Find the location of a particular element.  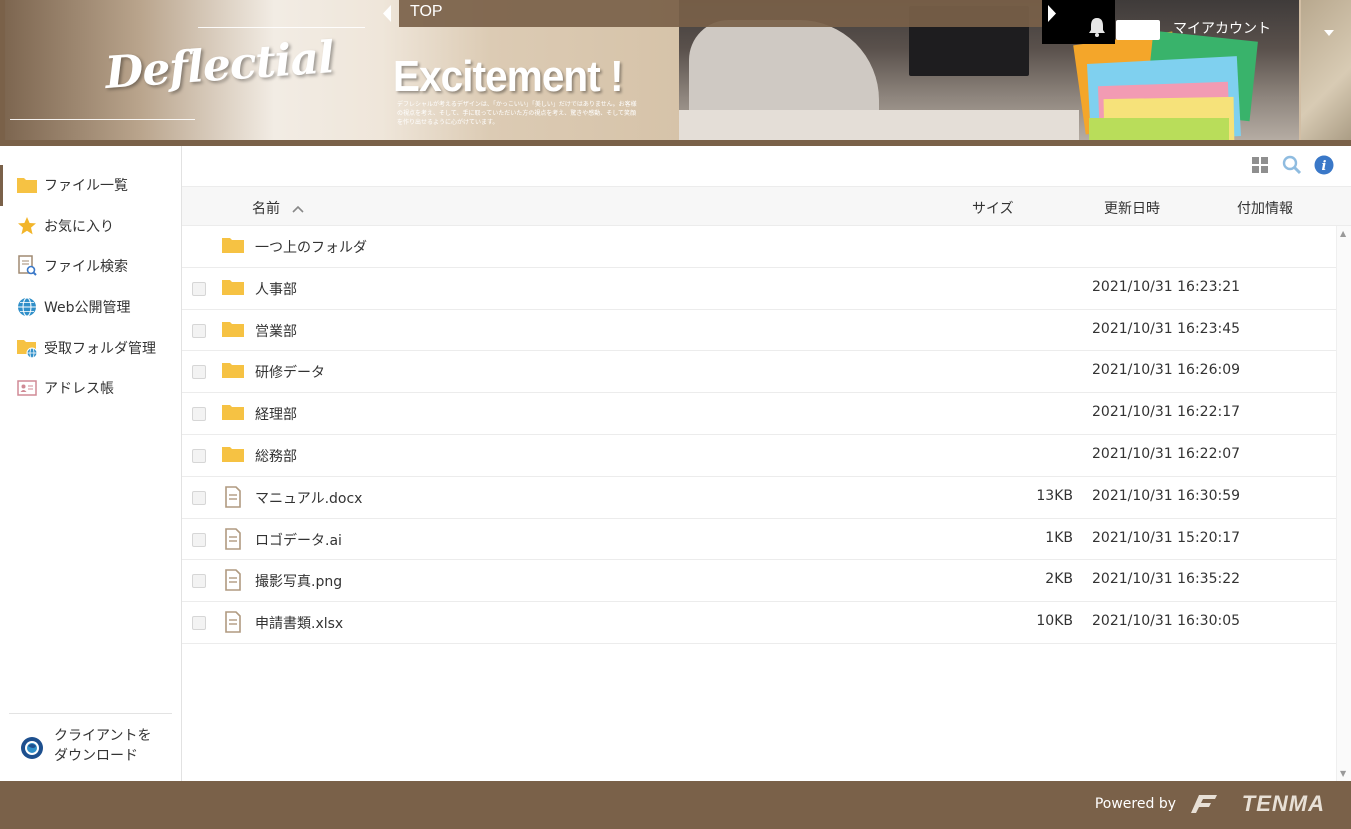

sidebar-item-receive-folder: 受取フォルダ管理 is located at coordinates (90, 347).